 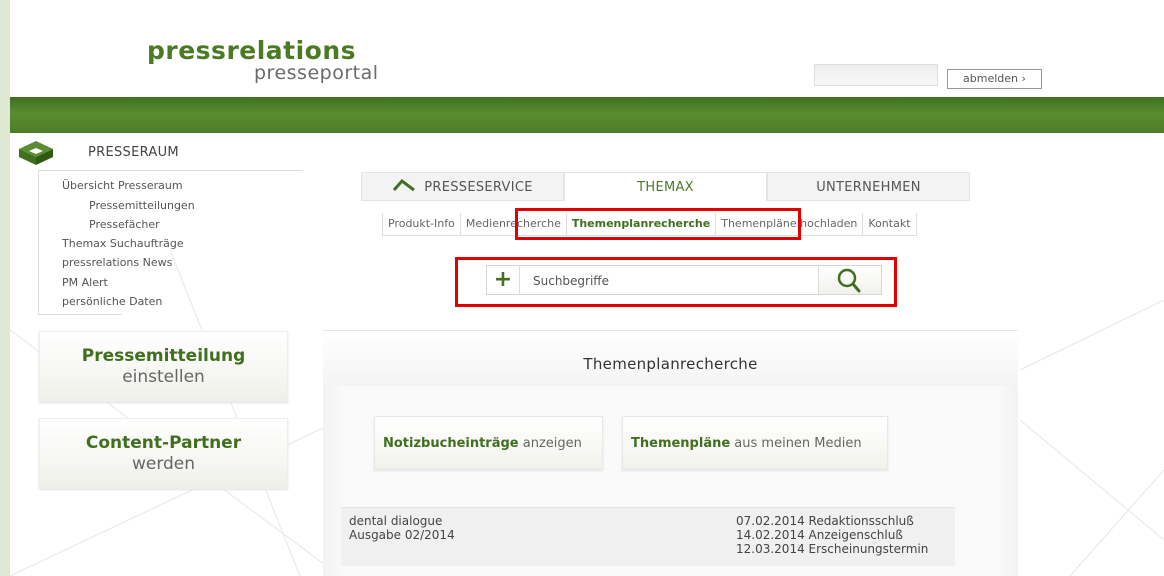 I want to click on logout-button: abmelden ›, so click(x=994, y=79).